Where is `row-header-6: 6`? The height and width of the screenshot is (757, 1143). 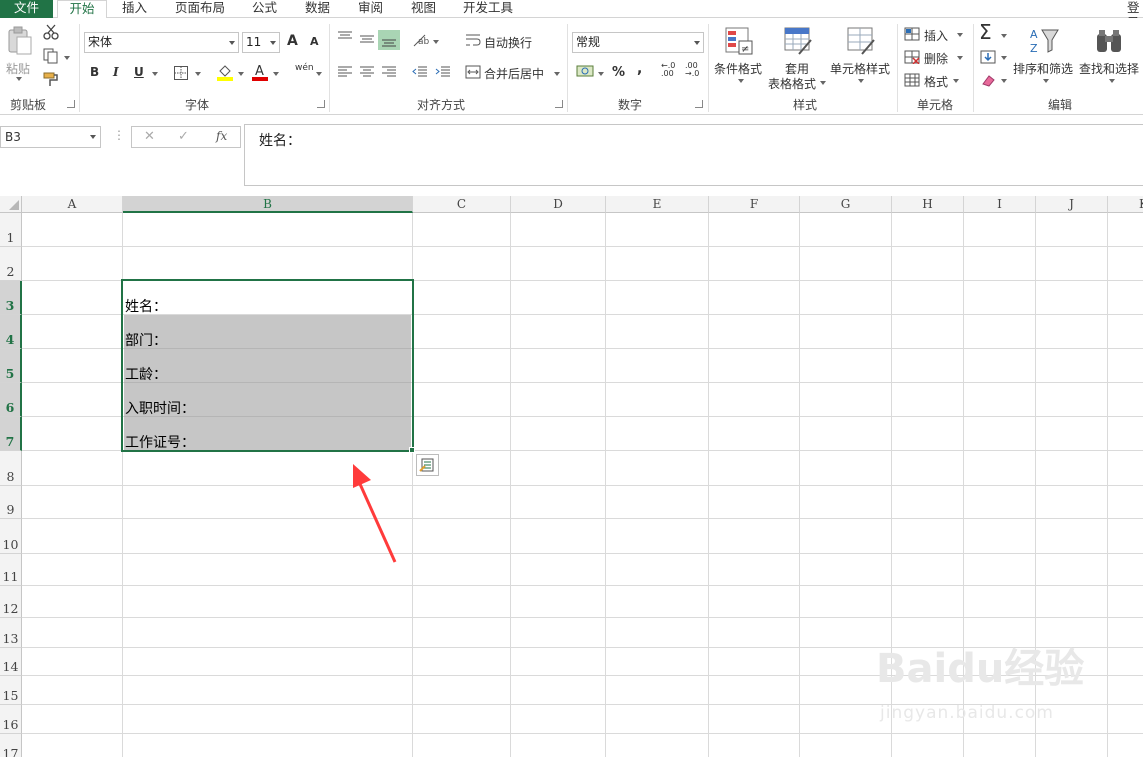 row-header-6: 6 is located at coordinates (11, 400).